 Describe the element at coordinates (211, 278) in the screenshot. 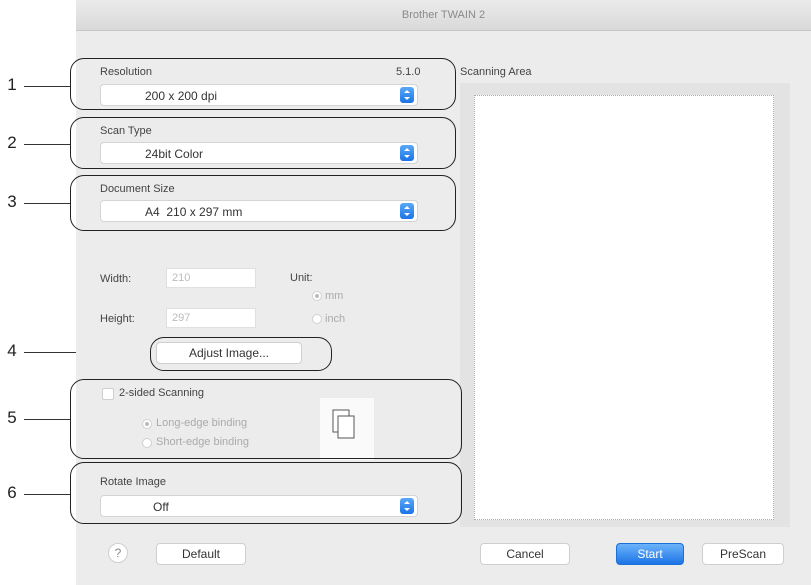

I see `width-field: 210` at that location.